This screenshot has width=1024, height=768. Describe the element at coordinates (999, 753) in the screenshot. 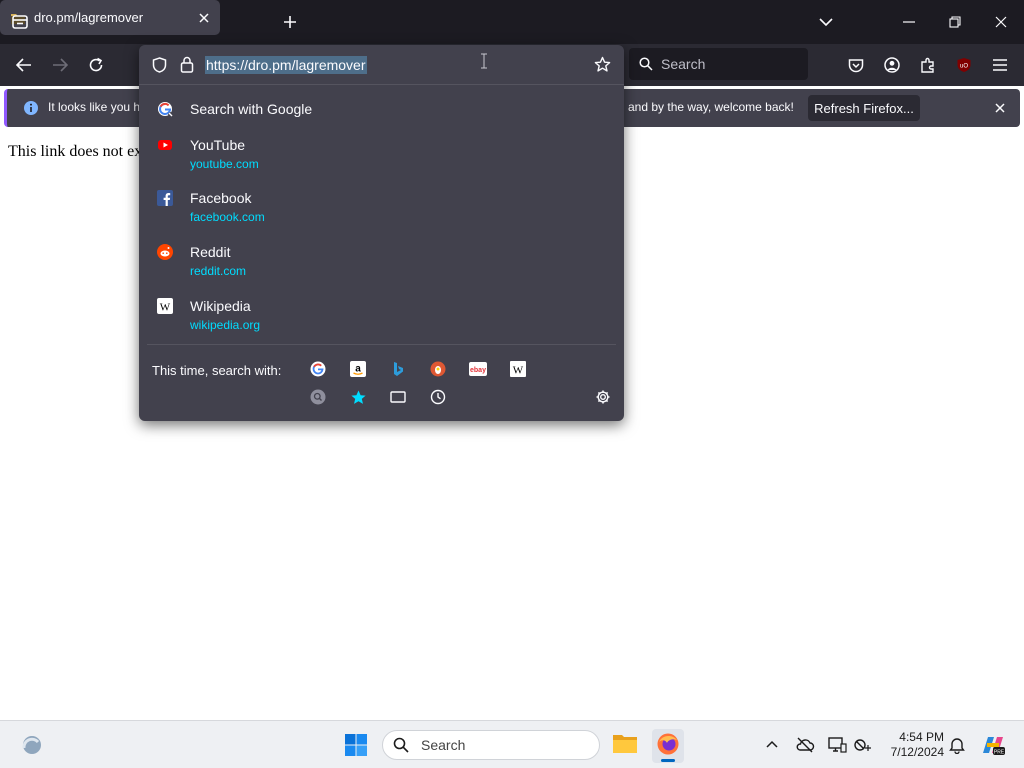

I see `svg-text: PRE` at that location.